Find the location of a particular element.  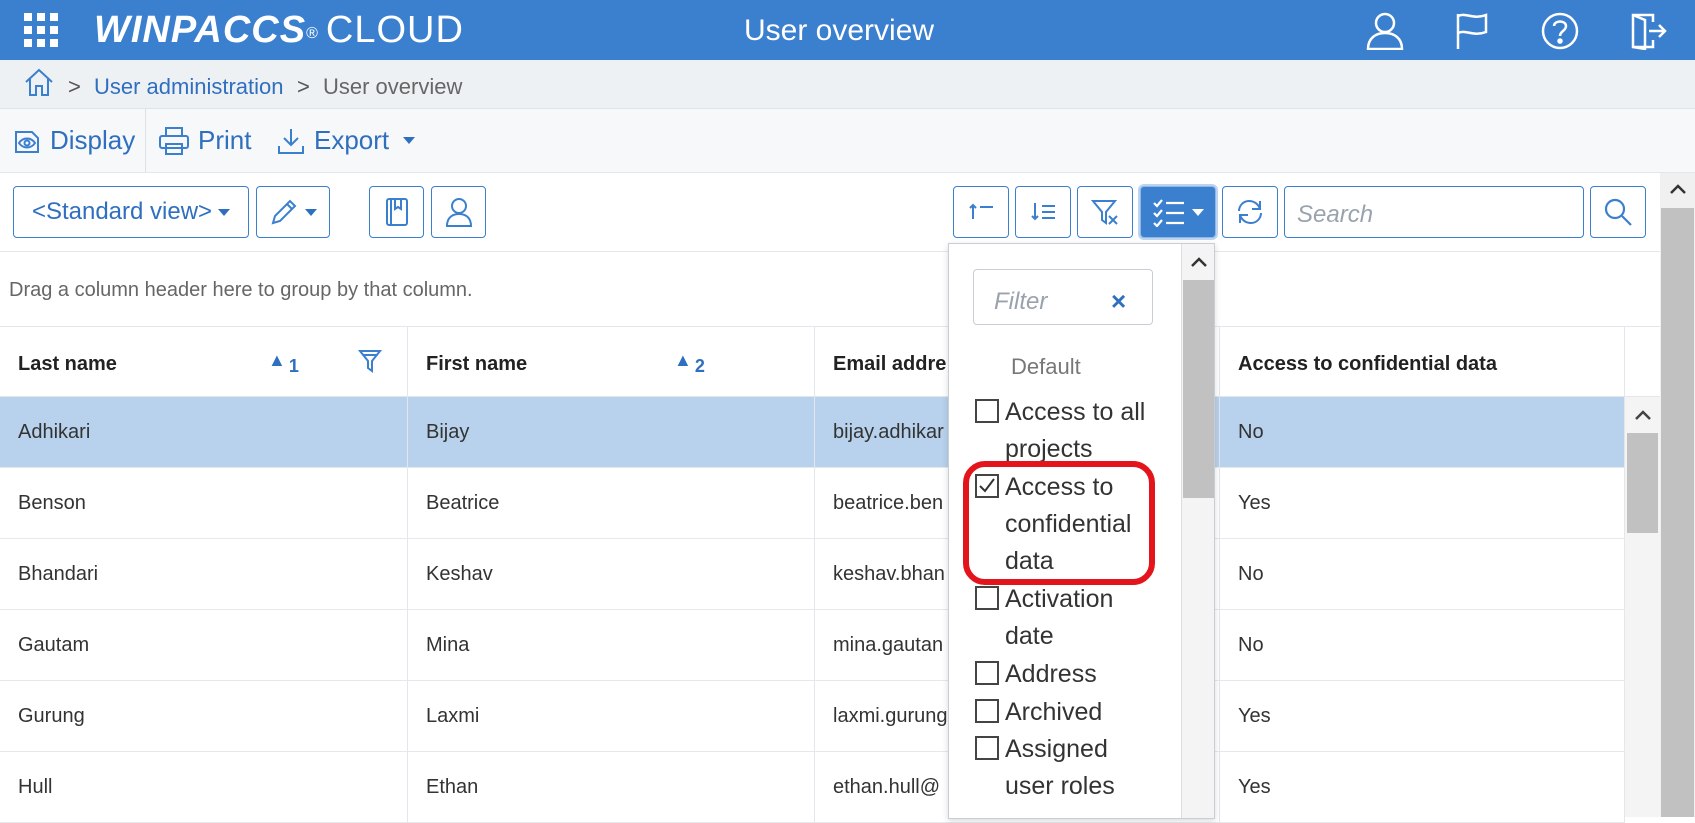

cell-last-name: Adhikari is located at coordinates (204, 432).